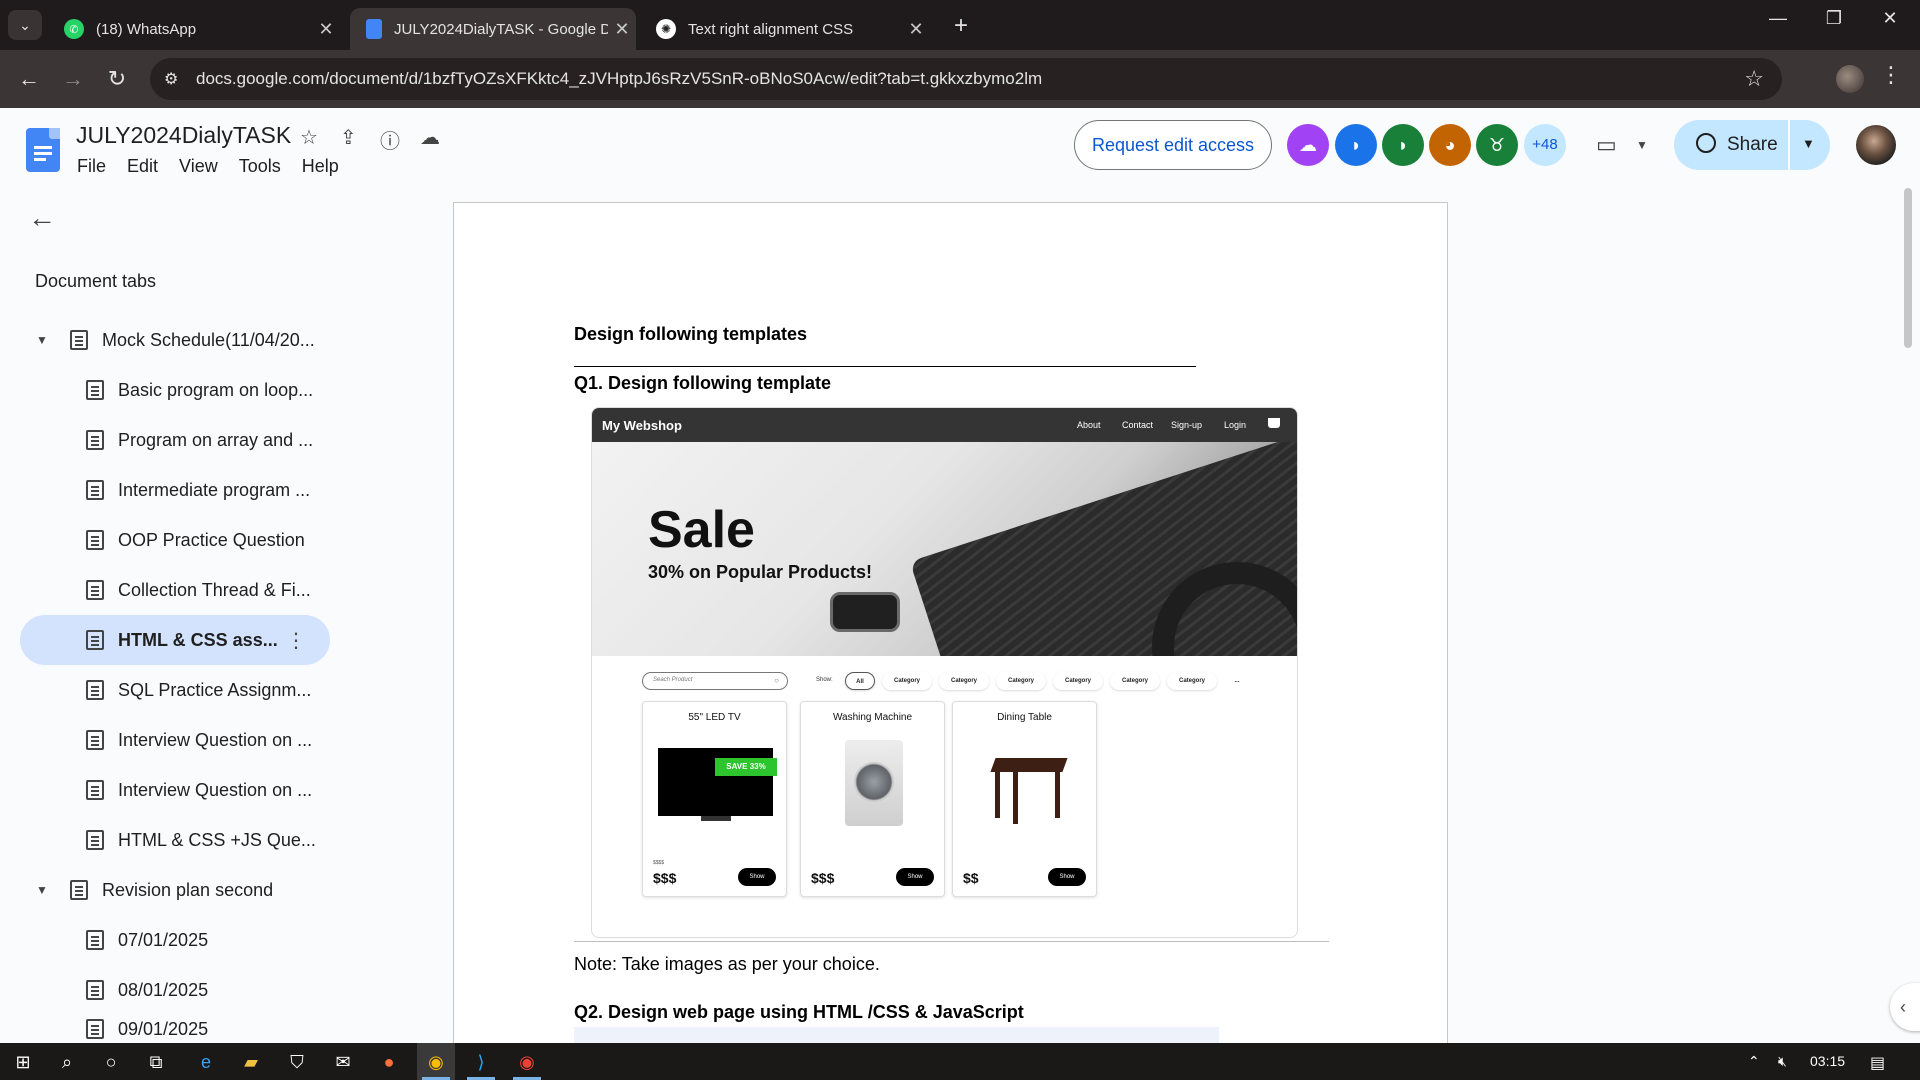 This screenshot has height=1080, width=1920. What do you see at coordinates (1782, 1061) in the screenshot?
I see `volume-muted-icon: 🔇︎` at bounding box center [1782, 1061].